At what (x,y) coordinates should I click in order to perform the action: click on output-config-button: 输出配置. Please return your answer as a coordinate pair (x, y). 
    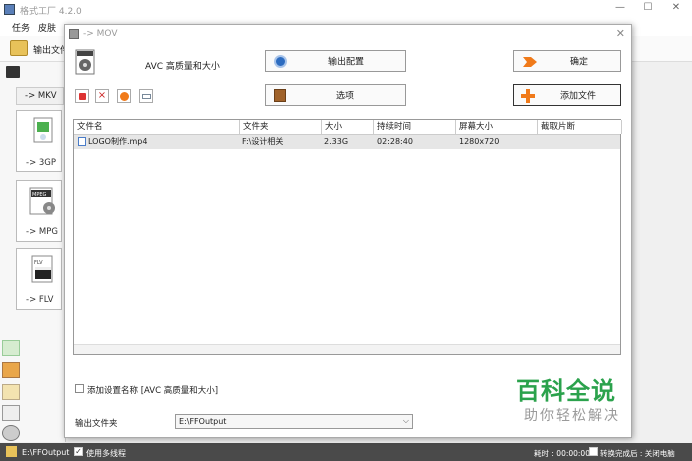
    Looking at the image, I should click on (335, 61).